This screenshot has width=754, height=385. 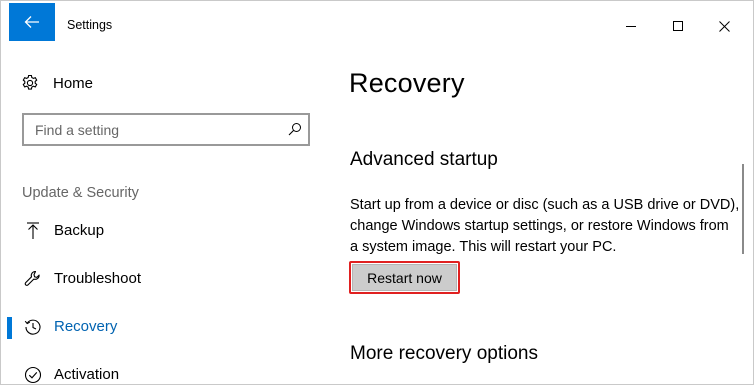 What do you see at coordinates (80, 193) in the screenshot?
I see `section-label: Update & Security` at bounding box center [80, 193].